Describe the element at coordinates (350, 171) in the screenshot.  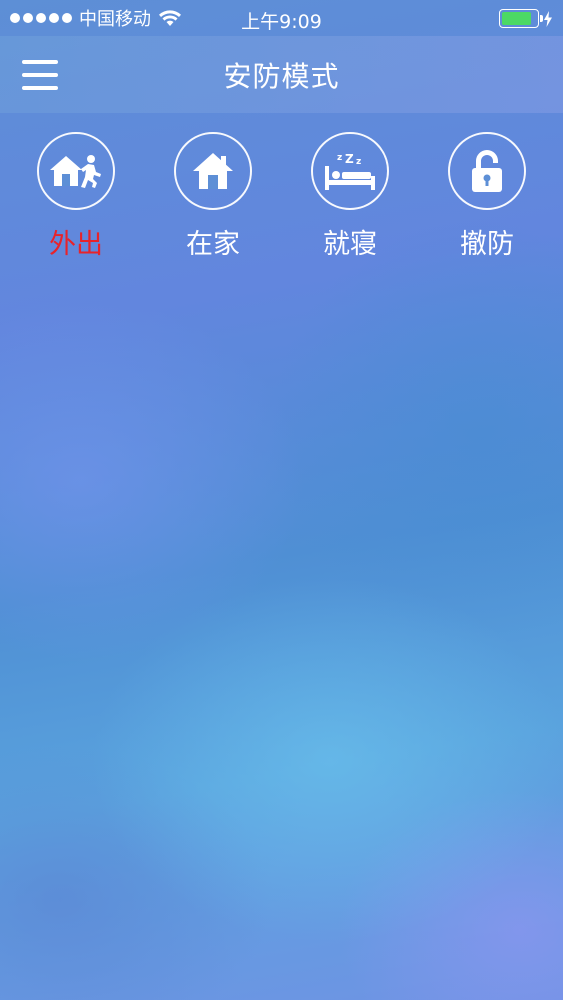
I see `sleep-bed-icon: z Z z` at that location.